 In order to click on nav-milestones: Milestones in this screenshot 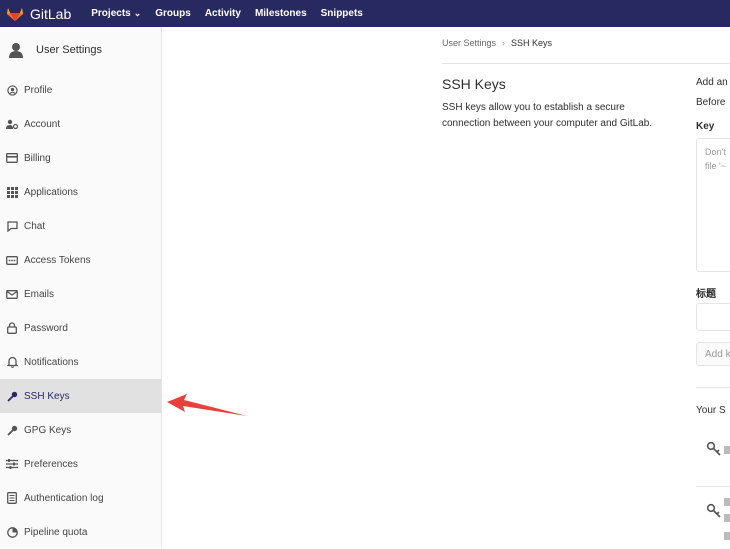, I will do `click(281, 13)`.